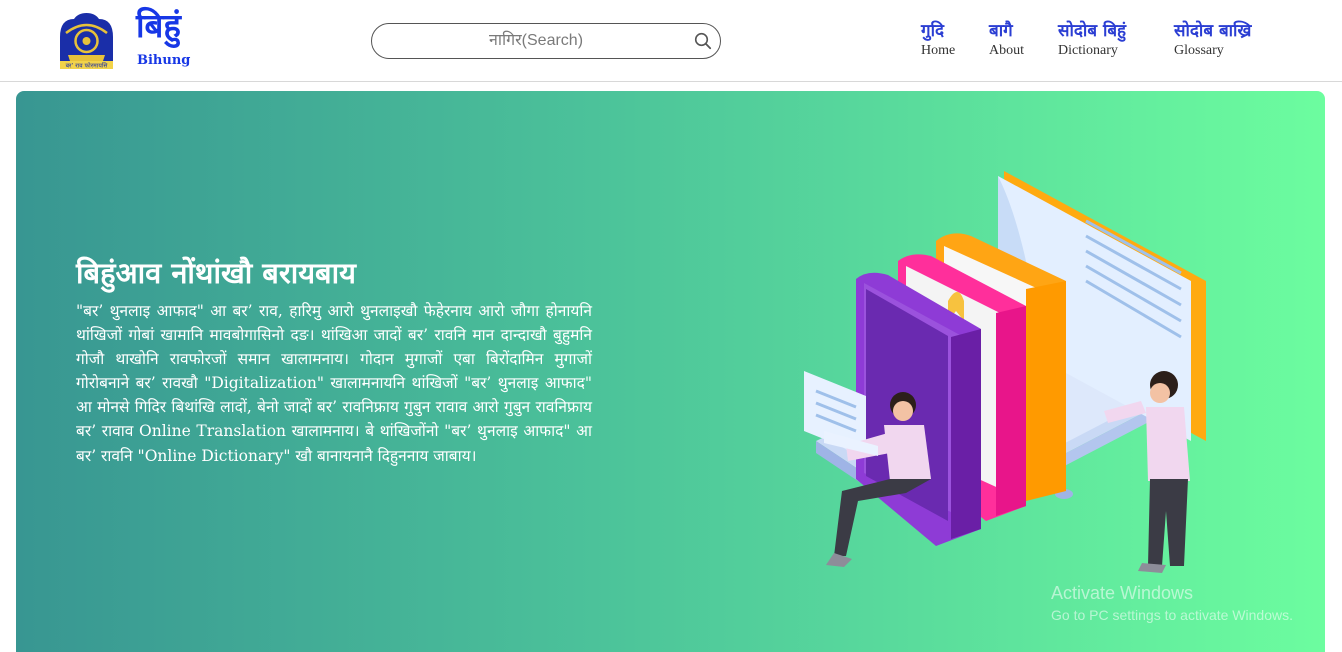 Image resolution: width=1342 pixels, height=652 pixels. I want to click on search-box, so click(546, 41).